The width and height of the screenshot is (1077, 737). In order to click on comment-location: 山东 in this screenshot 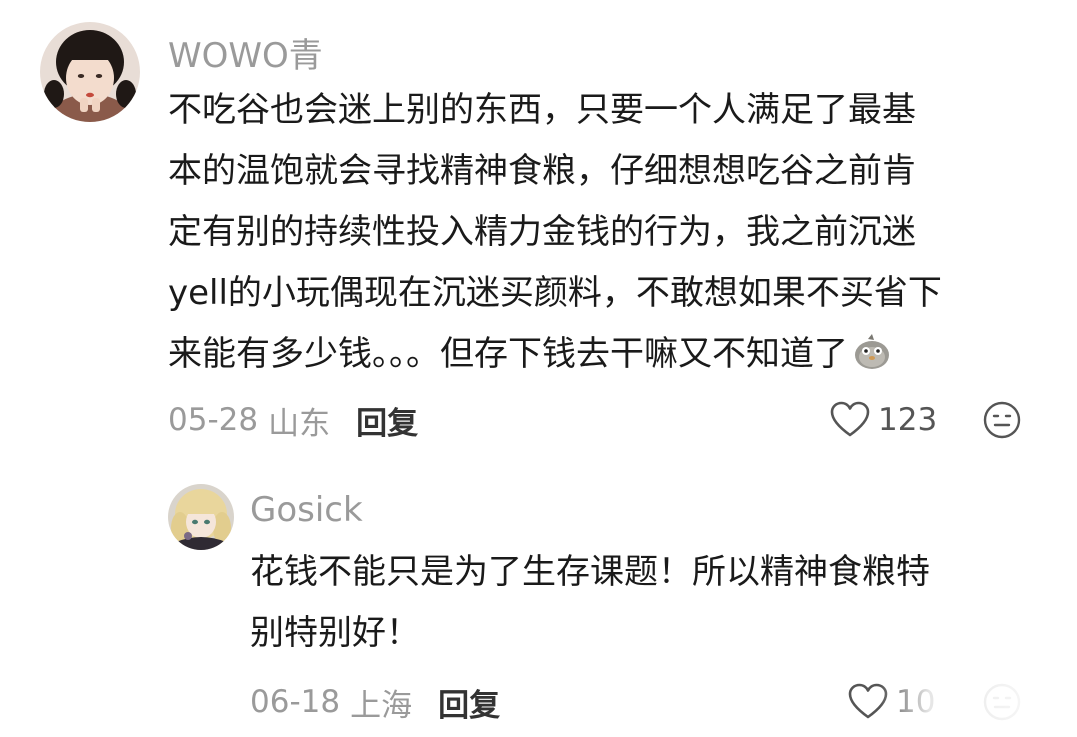, I will do `click(299, 423)`.